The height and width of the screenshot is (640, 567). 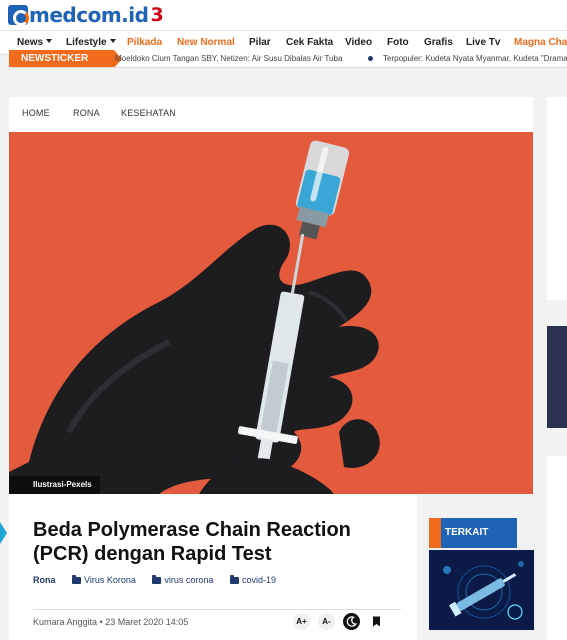 What do you see at coordinates (91, 43) in the screenshot?
I see `nav-item-lifestyle: Lifestyle` at bounding box center [91, 43].